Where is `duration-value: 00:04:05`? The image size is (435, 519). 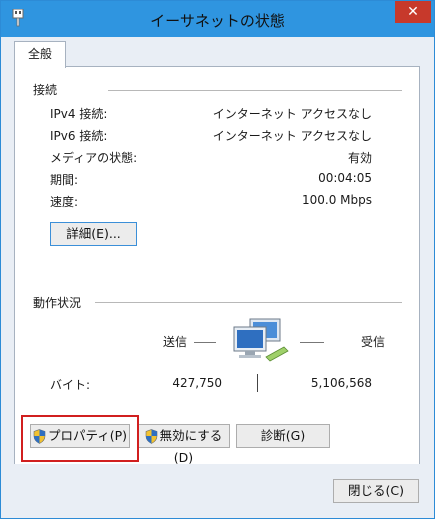
duration-value: 00:04:05 is located at coordinates (345, 178).